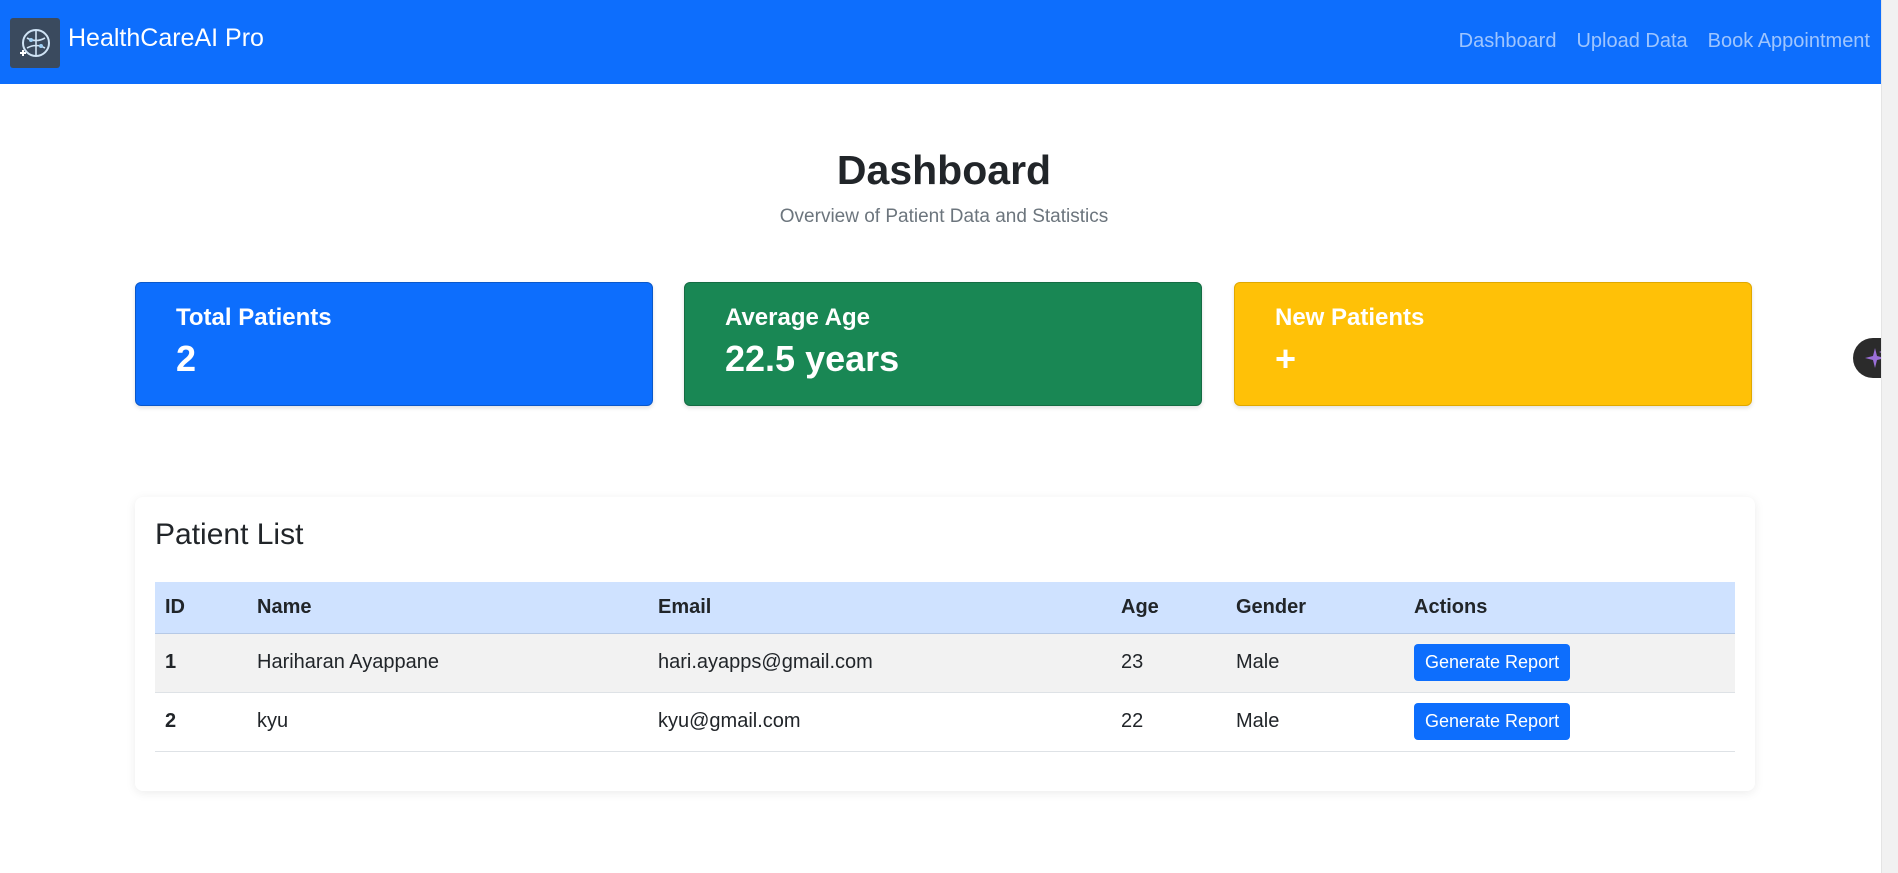 The image size is (1898, 873). What do you see at coordinates (201, 663) in the screenshot?
I see `cell-id: 1` at bounding box center [201, 663].